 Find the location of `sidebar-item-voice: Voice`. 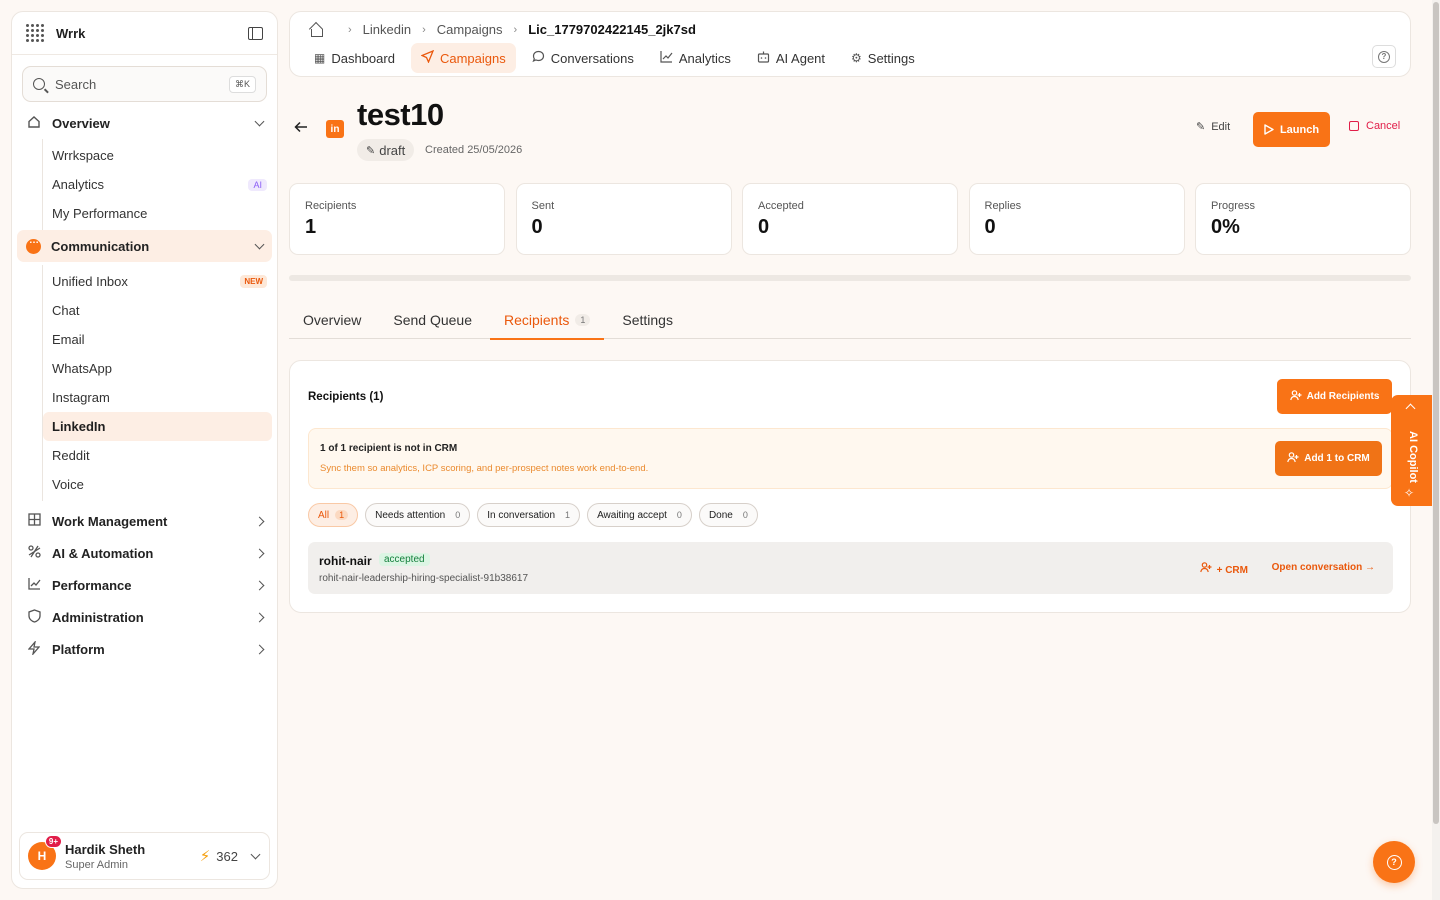

sidebar-item-voice: Voice is located at coordinates (157, 484).